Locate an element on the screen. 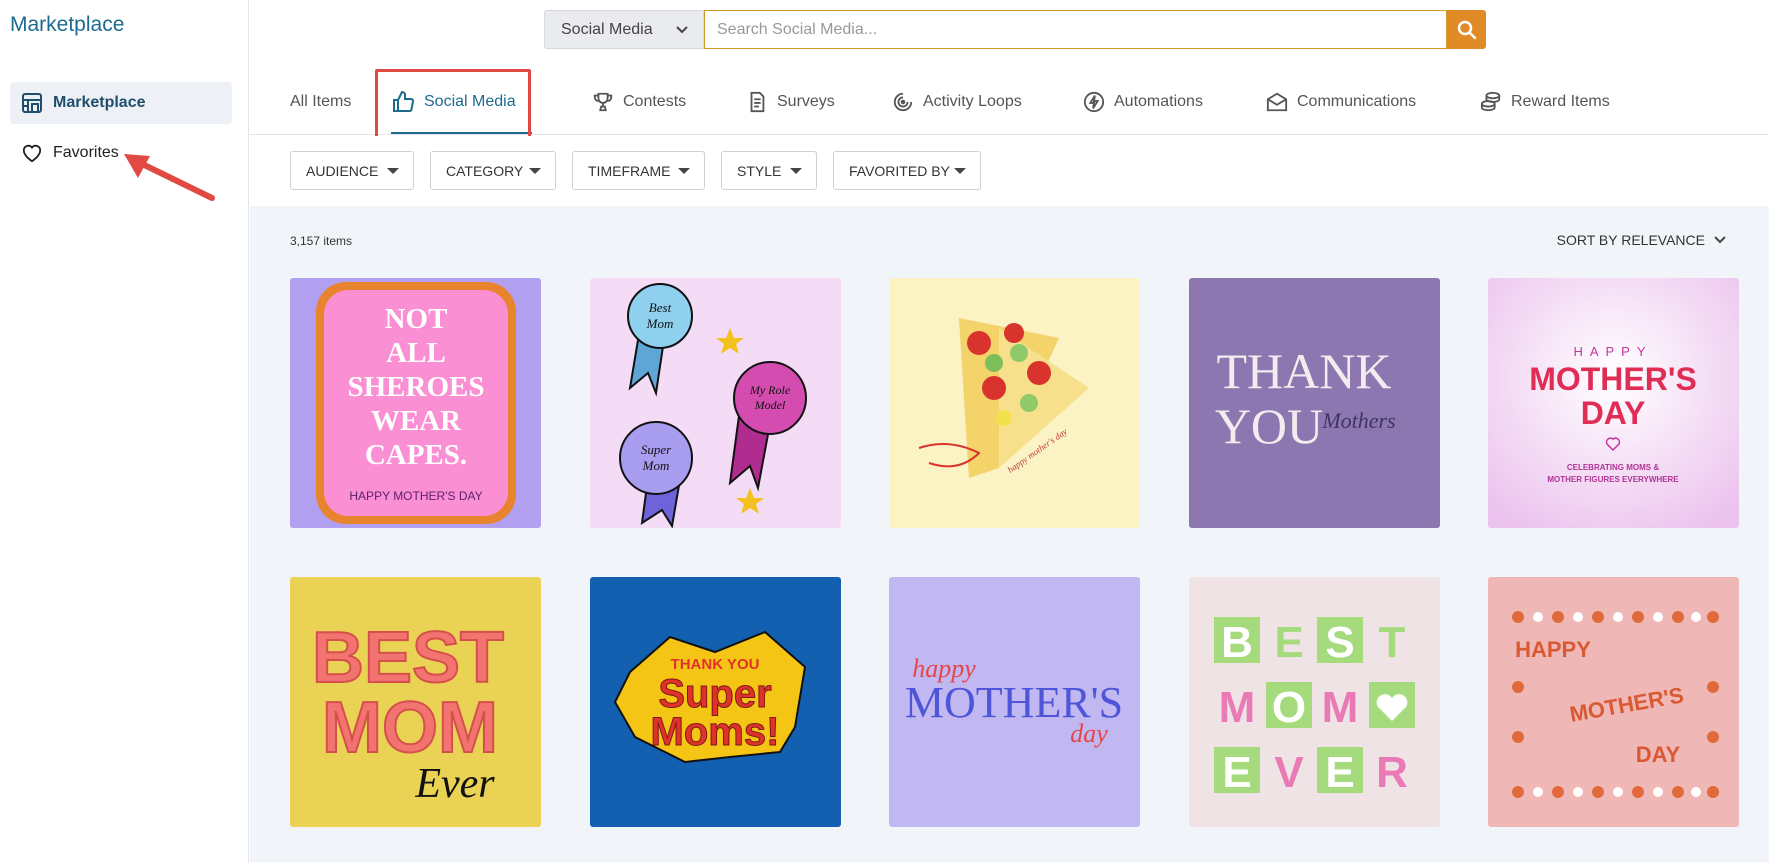 This screenshot has width=1769, height=862. tab-reward-items: Reward Items is located at coordinates (1545, 102).